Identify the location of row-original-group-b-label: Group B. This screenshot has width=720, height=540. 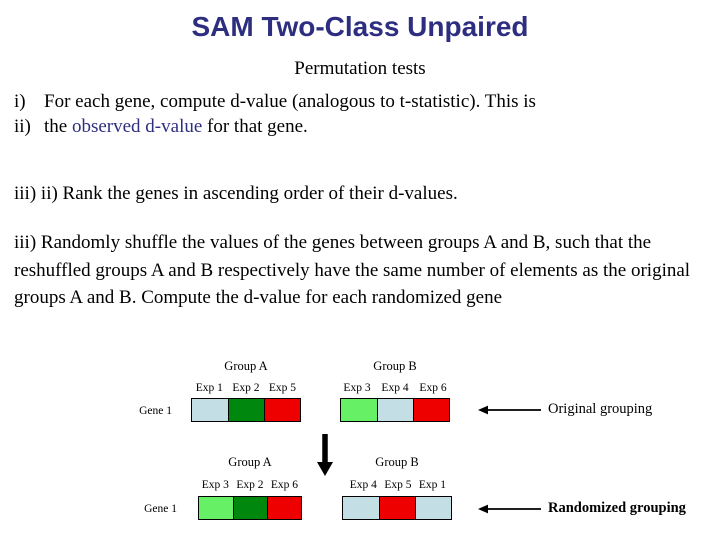
(395, 366).